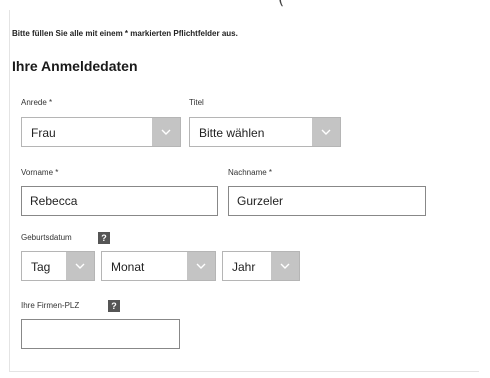 Image resolution: width=490 pixels, height=378 pixels. I want to click on vorname-input, so click(119, 201).